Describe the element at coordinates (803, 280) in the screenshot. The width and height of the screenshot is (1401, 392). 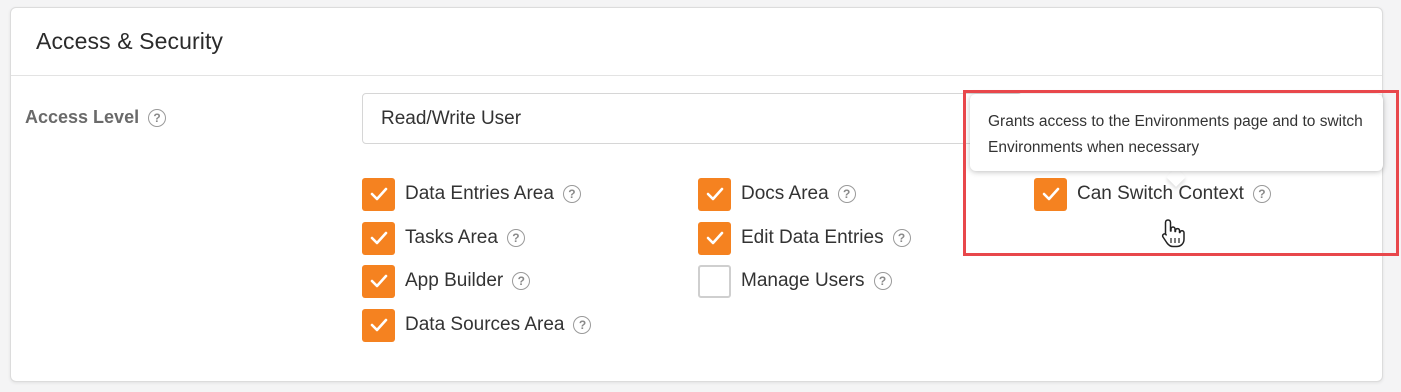
I see `checkbox-label: Manage Users` at that location.